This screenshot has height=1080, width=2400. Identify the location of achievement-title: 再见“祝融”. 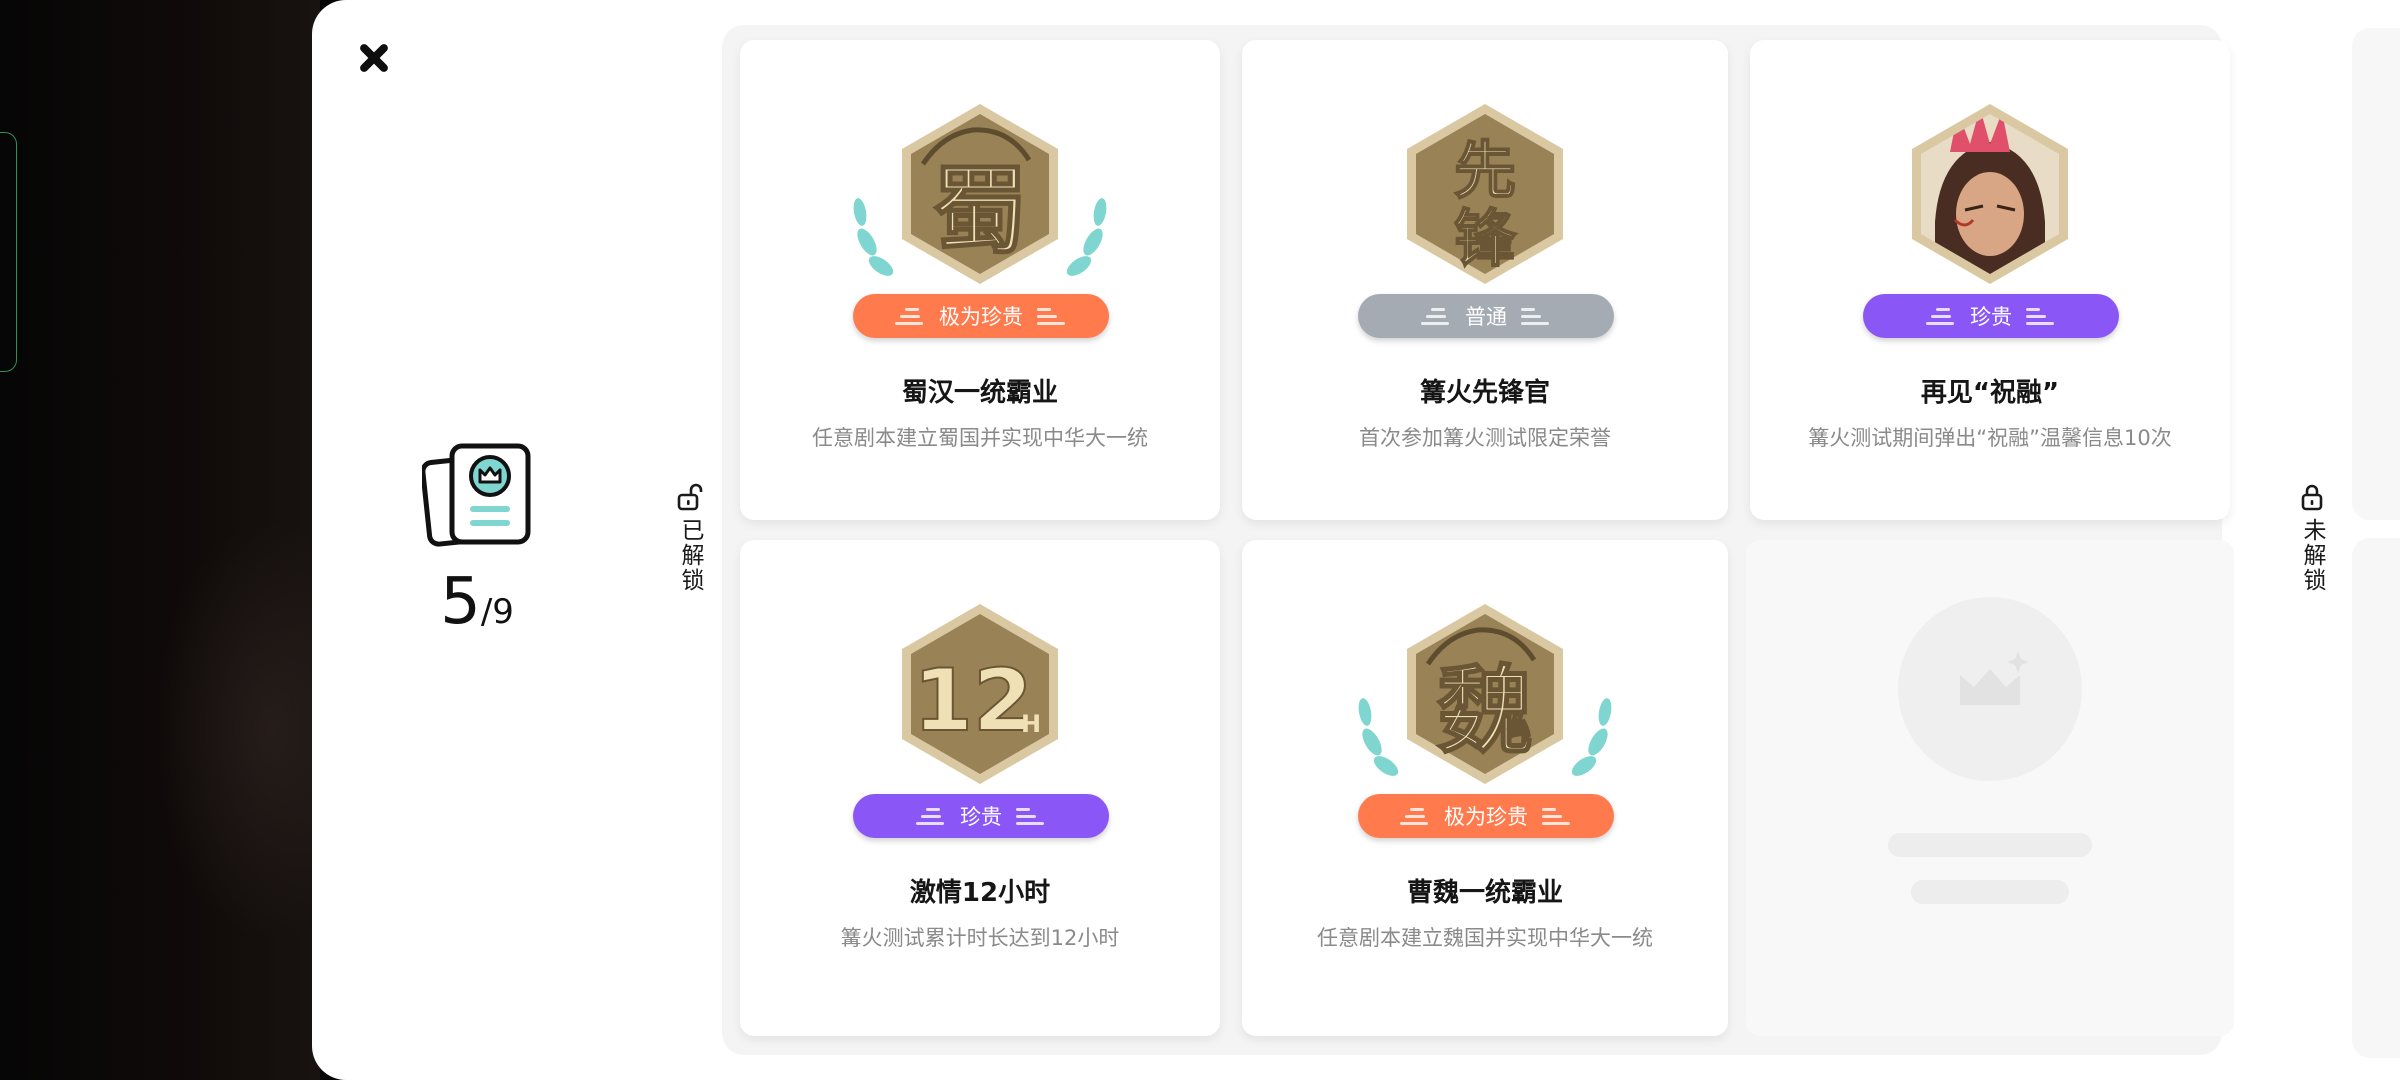
(1990, 393).